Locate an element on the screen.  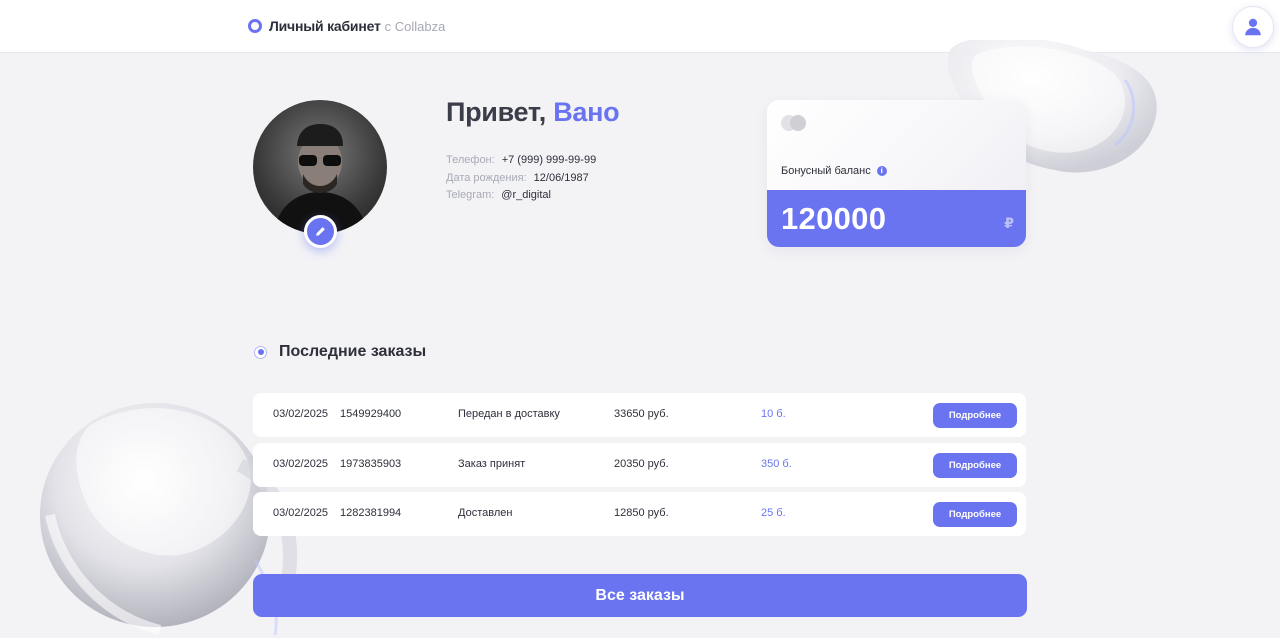
edit-avatar-button is located at coordinates (320, 231).